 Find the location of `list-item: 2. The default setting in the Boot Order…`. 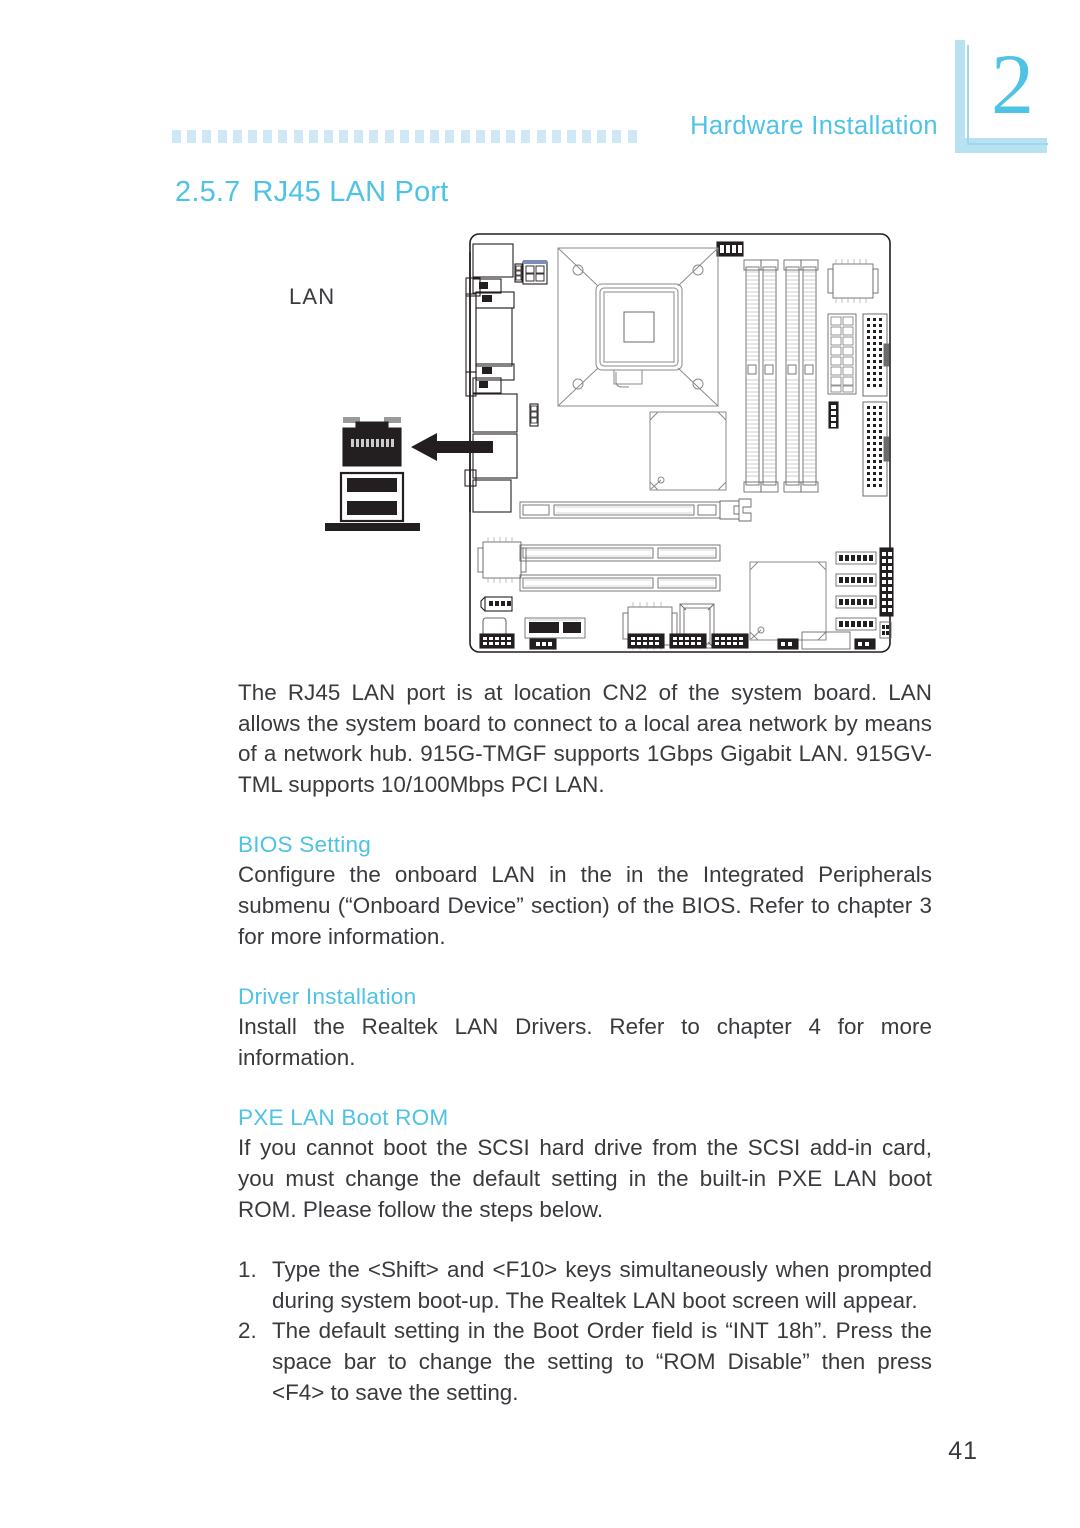

list-item: 2. The default setting in the Boot Order… is located at coordinates (585, 1362).